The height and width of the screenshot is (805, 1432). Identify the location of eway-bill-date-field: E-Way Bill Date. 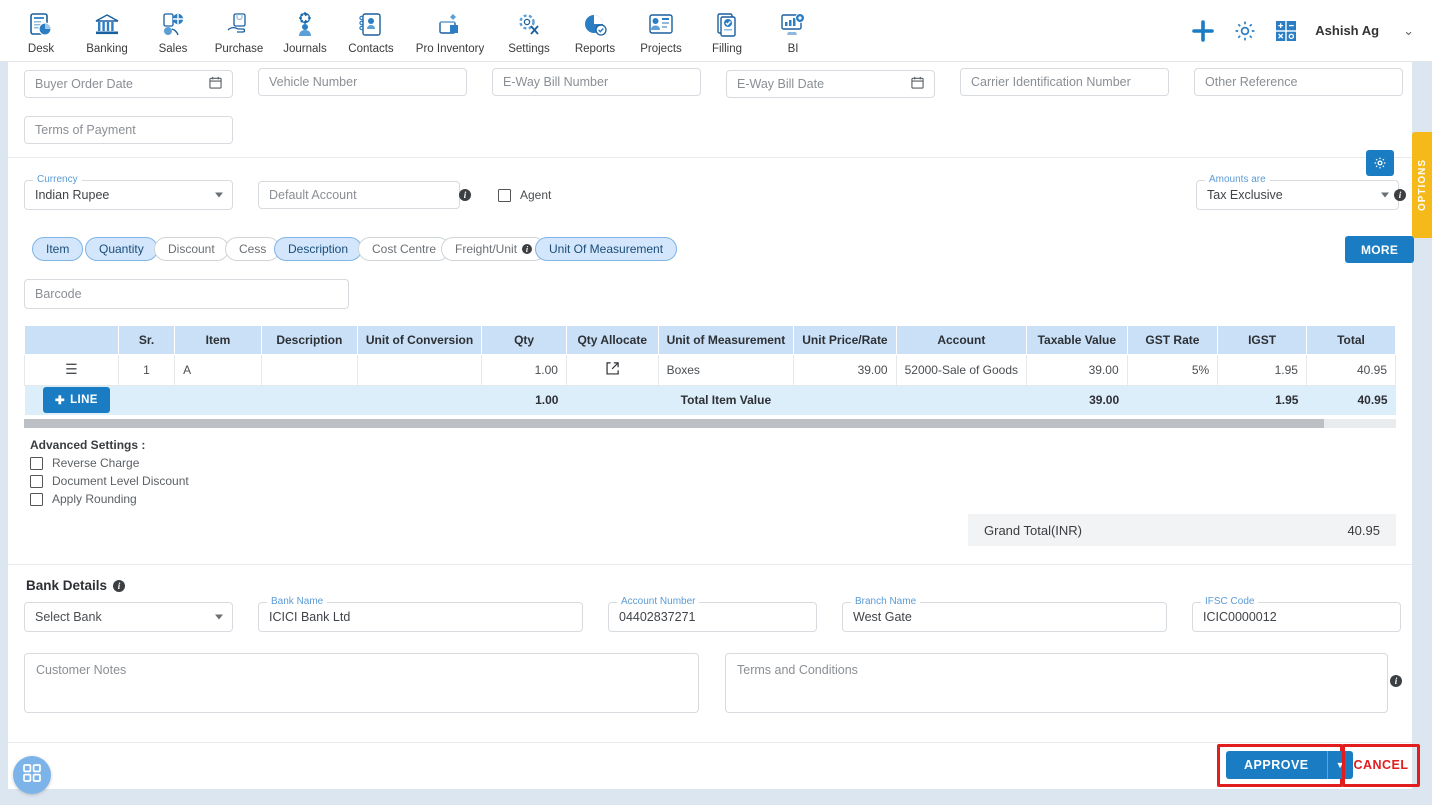
(830, 84).